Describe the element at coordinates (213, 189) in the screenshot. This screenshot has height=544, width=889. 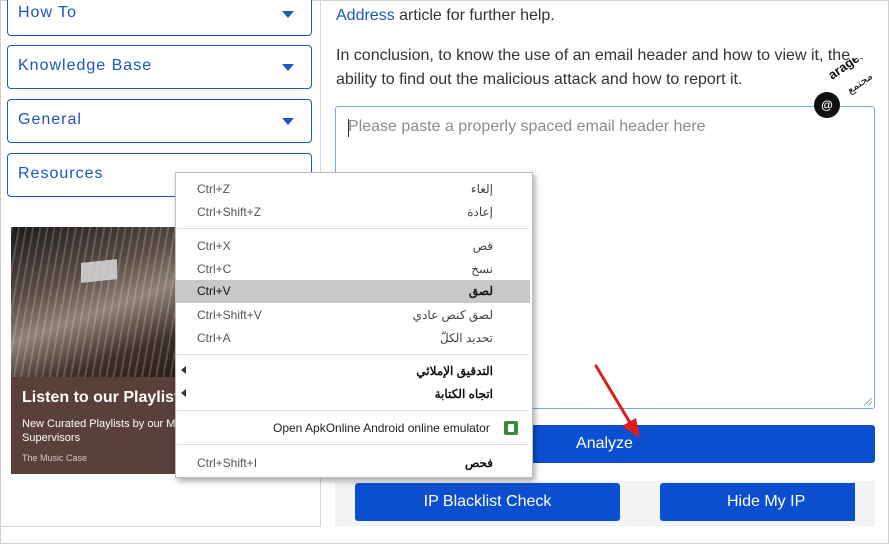
I see `shortcut: Ctrl+Z` at that location.